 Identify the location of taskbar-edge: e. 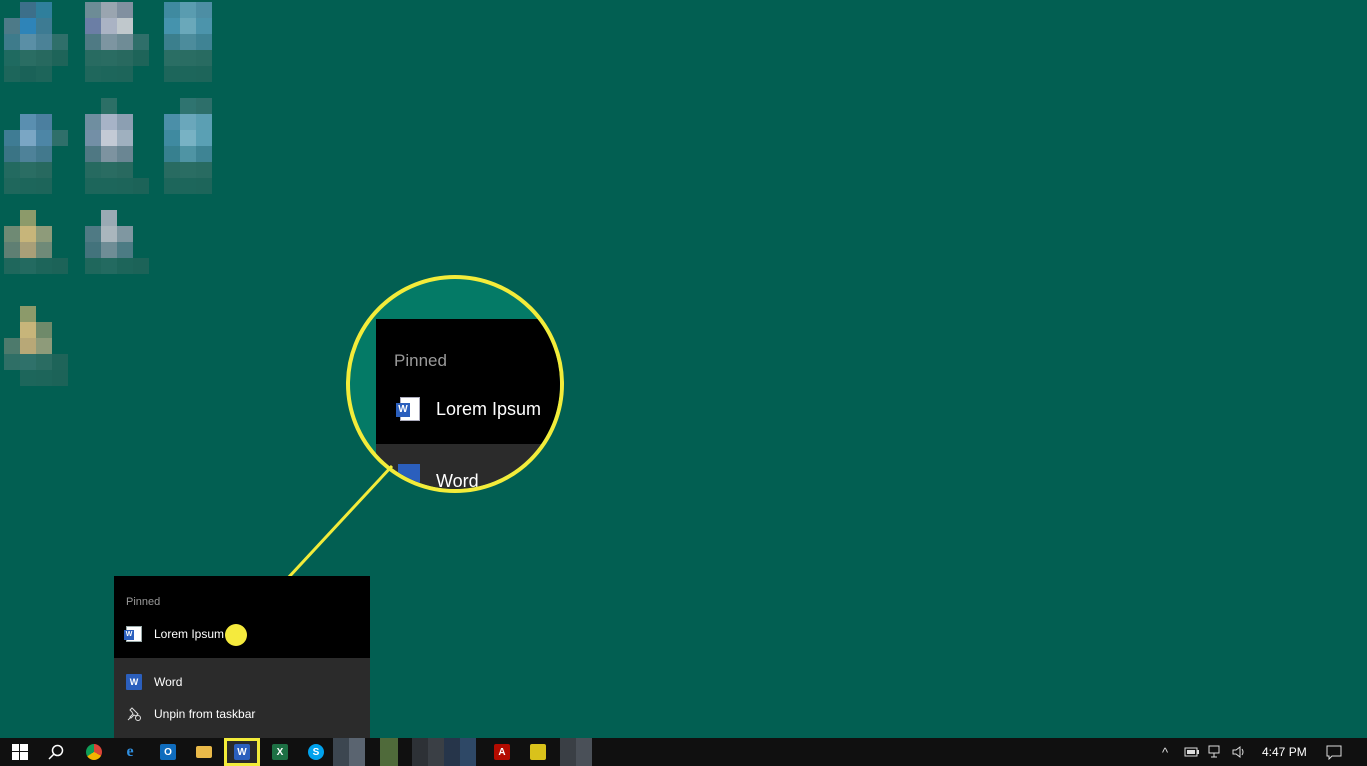
(130, 752).